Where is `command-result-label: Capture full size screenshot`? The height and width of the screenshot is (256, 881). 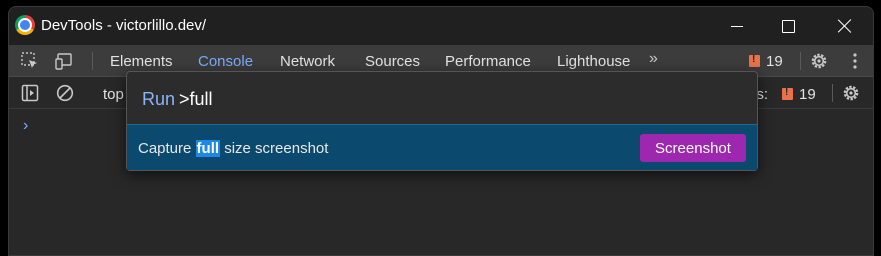
command-result-label: Capture full size screenshot is located at coordinates (233, 148).